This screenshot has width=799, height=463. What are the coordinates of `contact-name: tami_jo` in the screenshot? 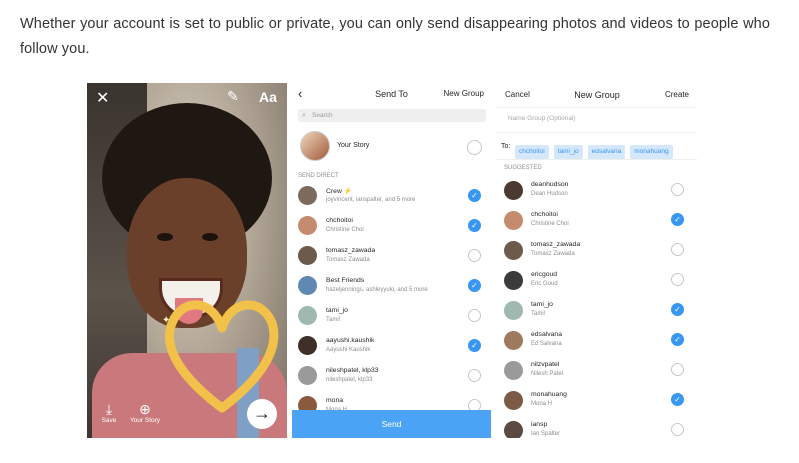 It's located at (337, 310).